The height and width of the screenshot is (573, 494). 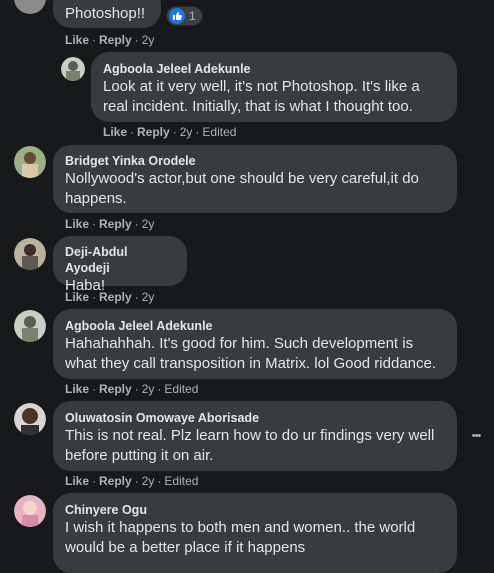 What do you see at coordinates (192, 16) in the screenshot?
I see `reaction-count: 1` at bounding box center [192, 16].